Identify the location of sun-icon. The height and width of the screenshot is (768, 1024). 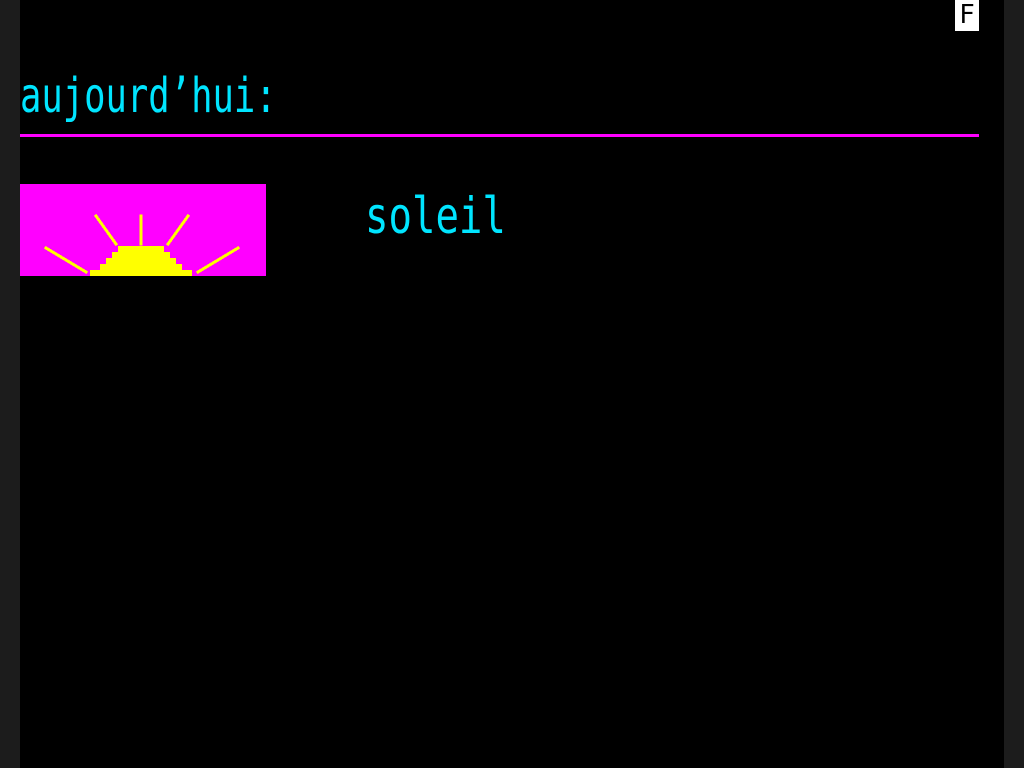
(142, 244).